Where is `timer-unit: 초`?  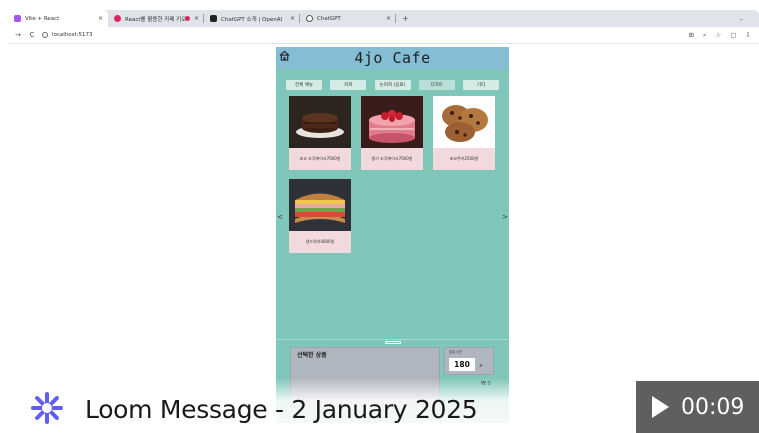 timer-unit: 초 is located at coordinates (481, 365).